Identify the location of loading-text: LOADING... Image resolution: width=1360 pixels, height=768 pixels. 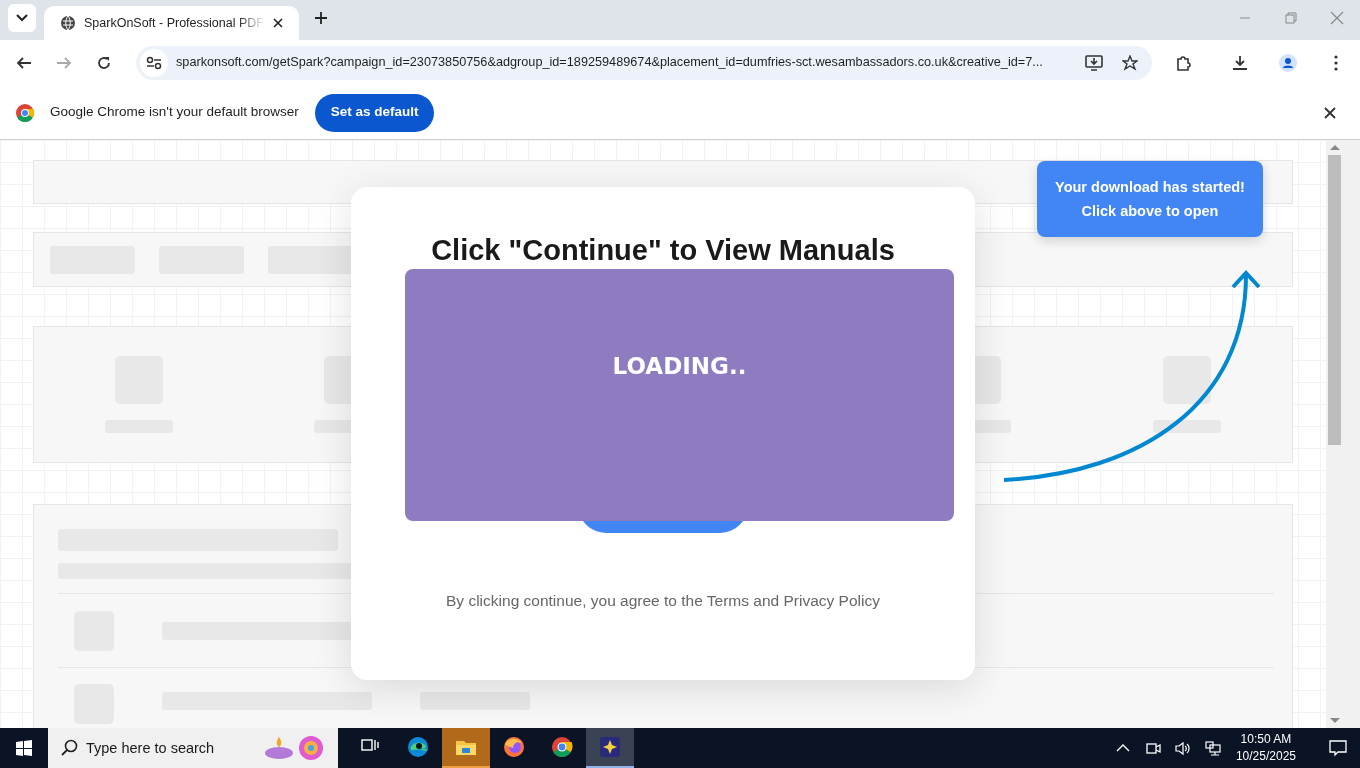
(679, 366).